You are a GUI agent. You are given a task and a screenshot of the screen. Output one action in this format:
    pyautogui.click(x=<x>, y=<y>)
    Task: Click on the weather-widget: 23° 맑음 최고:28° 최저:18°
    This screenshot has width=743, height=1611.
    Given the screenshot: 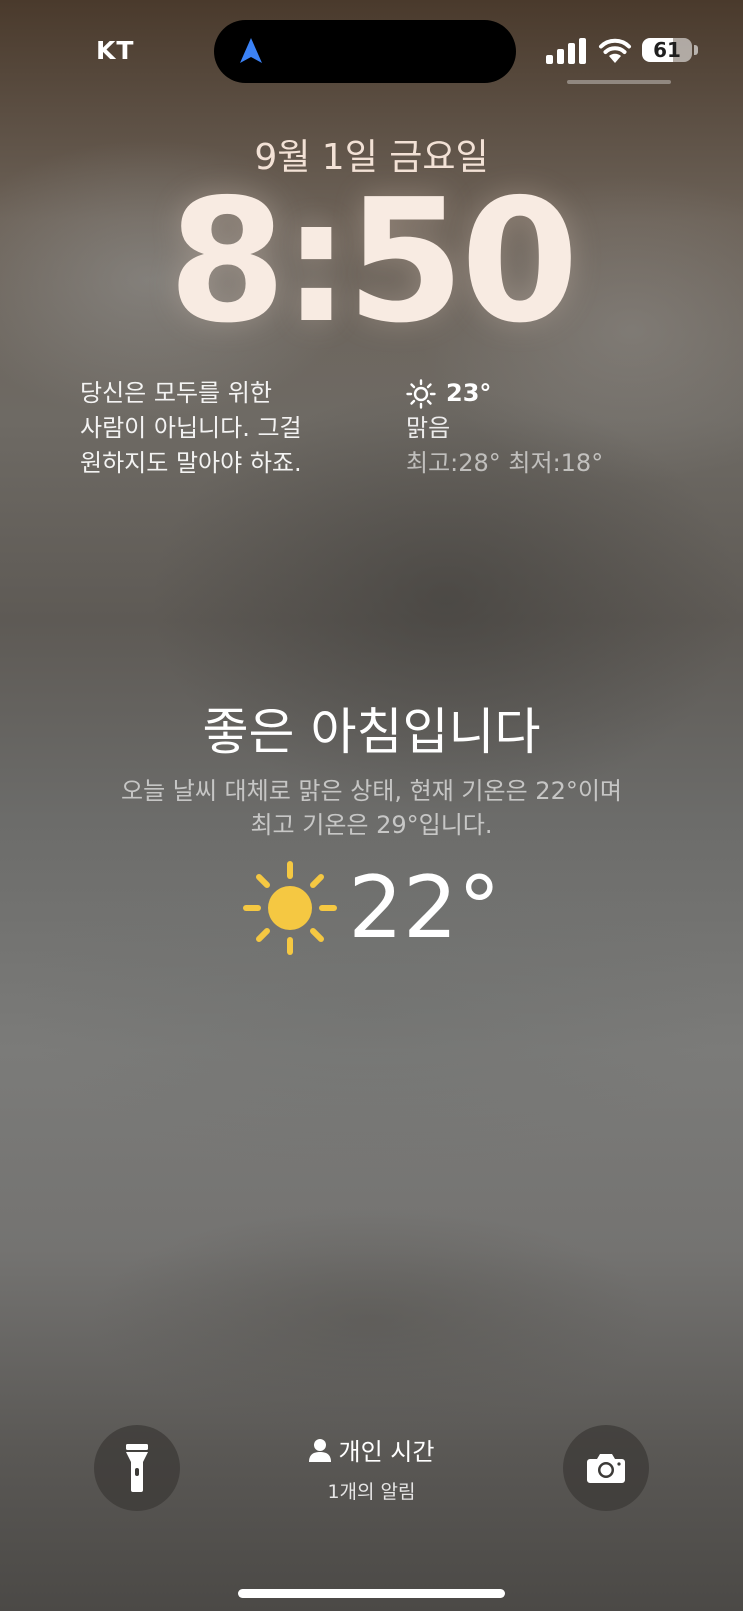 What is the action you would take?
    pyautogui.click(x=556, y=428)
    